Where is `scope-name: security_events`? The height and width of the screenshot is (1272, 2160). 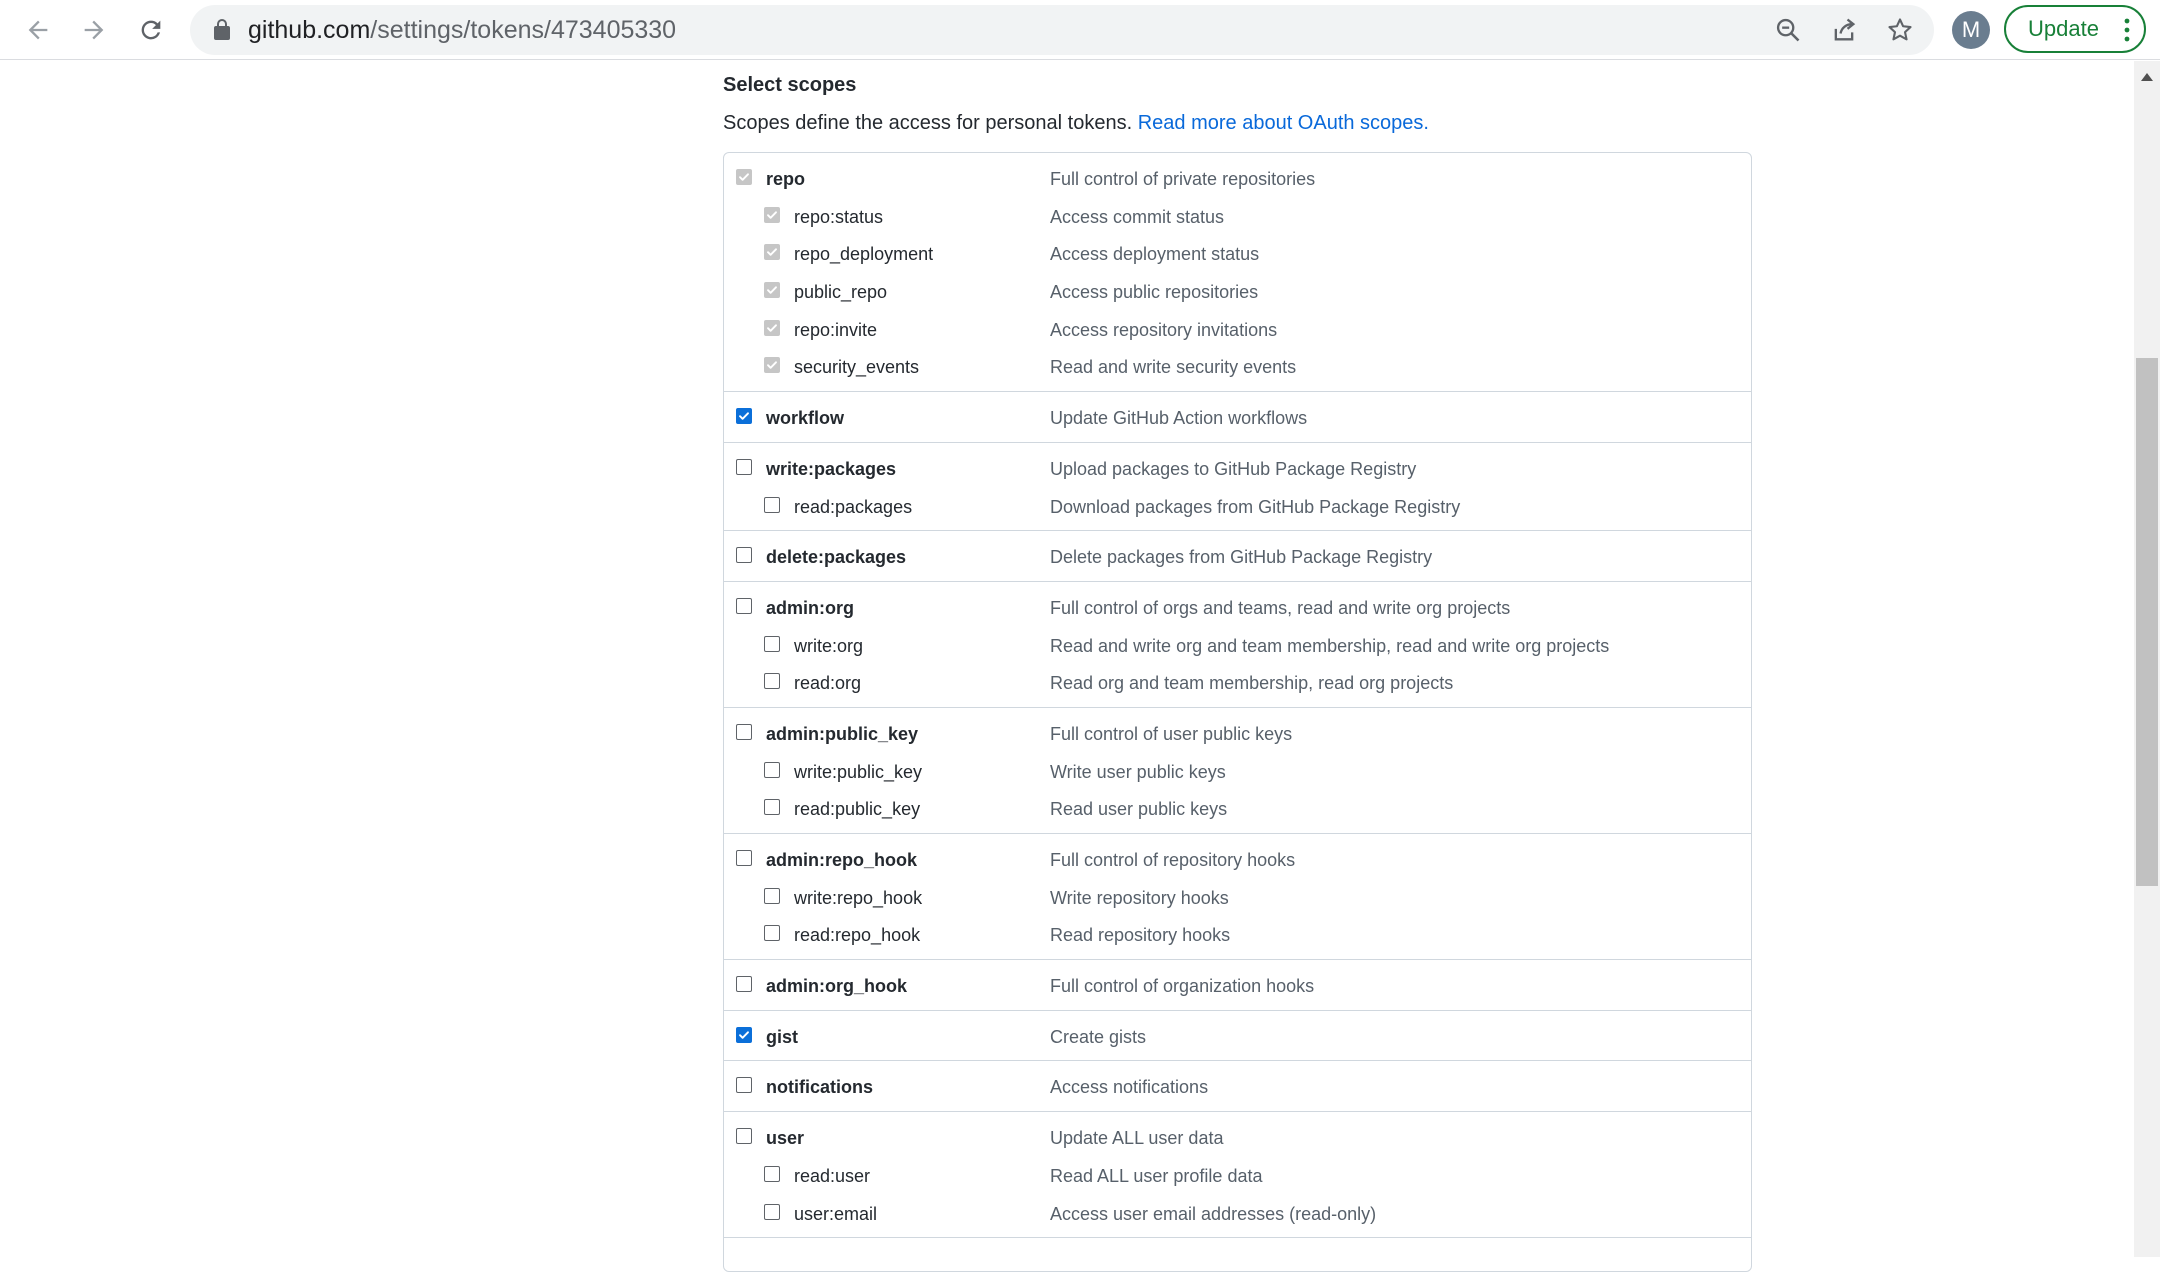
scope-name: security_events is located at coordinates (856, 367).